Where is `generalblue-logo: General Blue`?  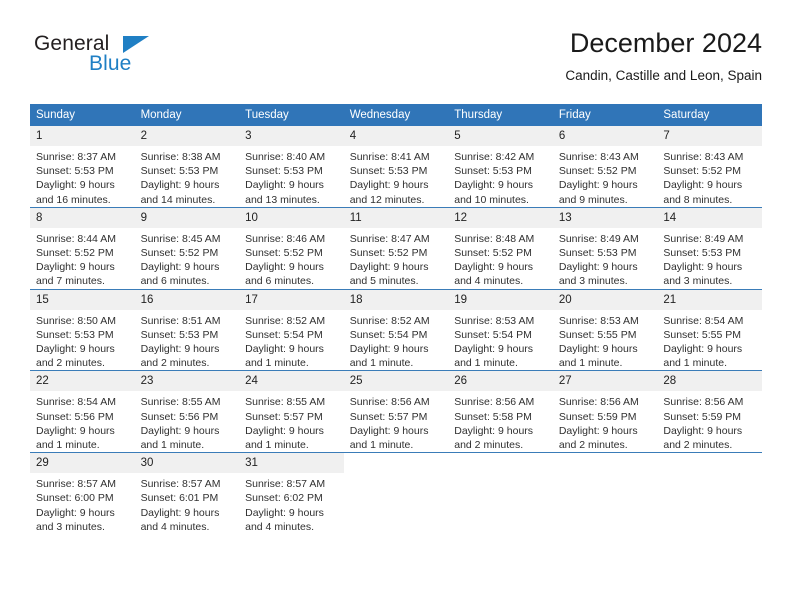 generalblue-logo: General Blue is located at coordinates (135, 60).